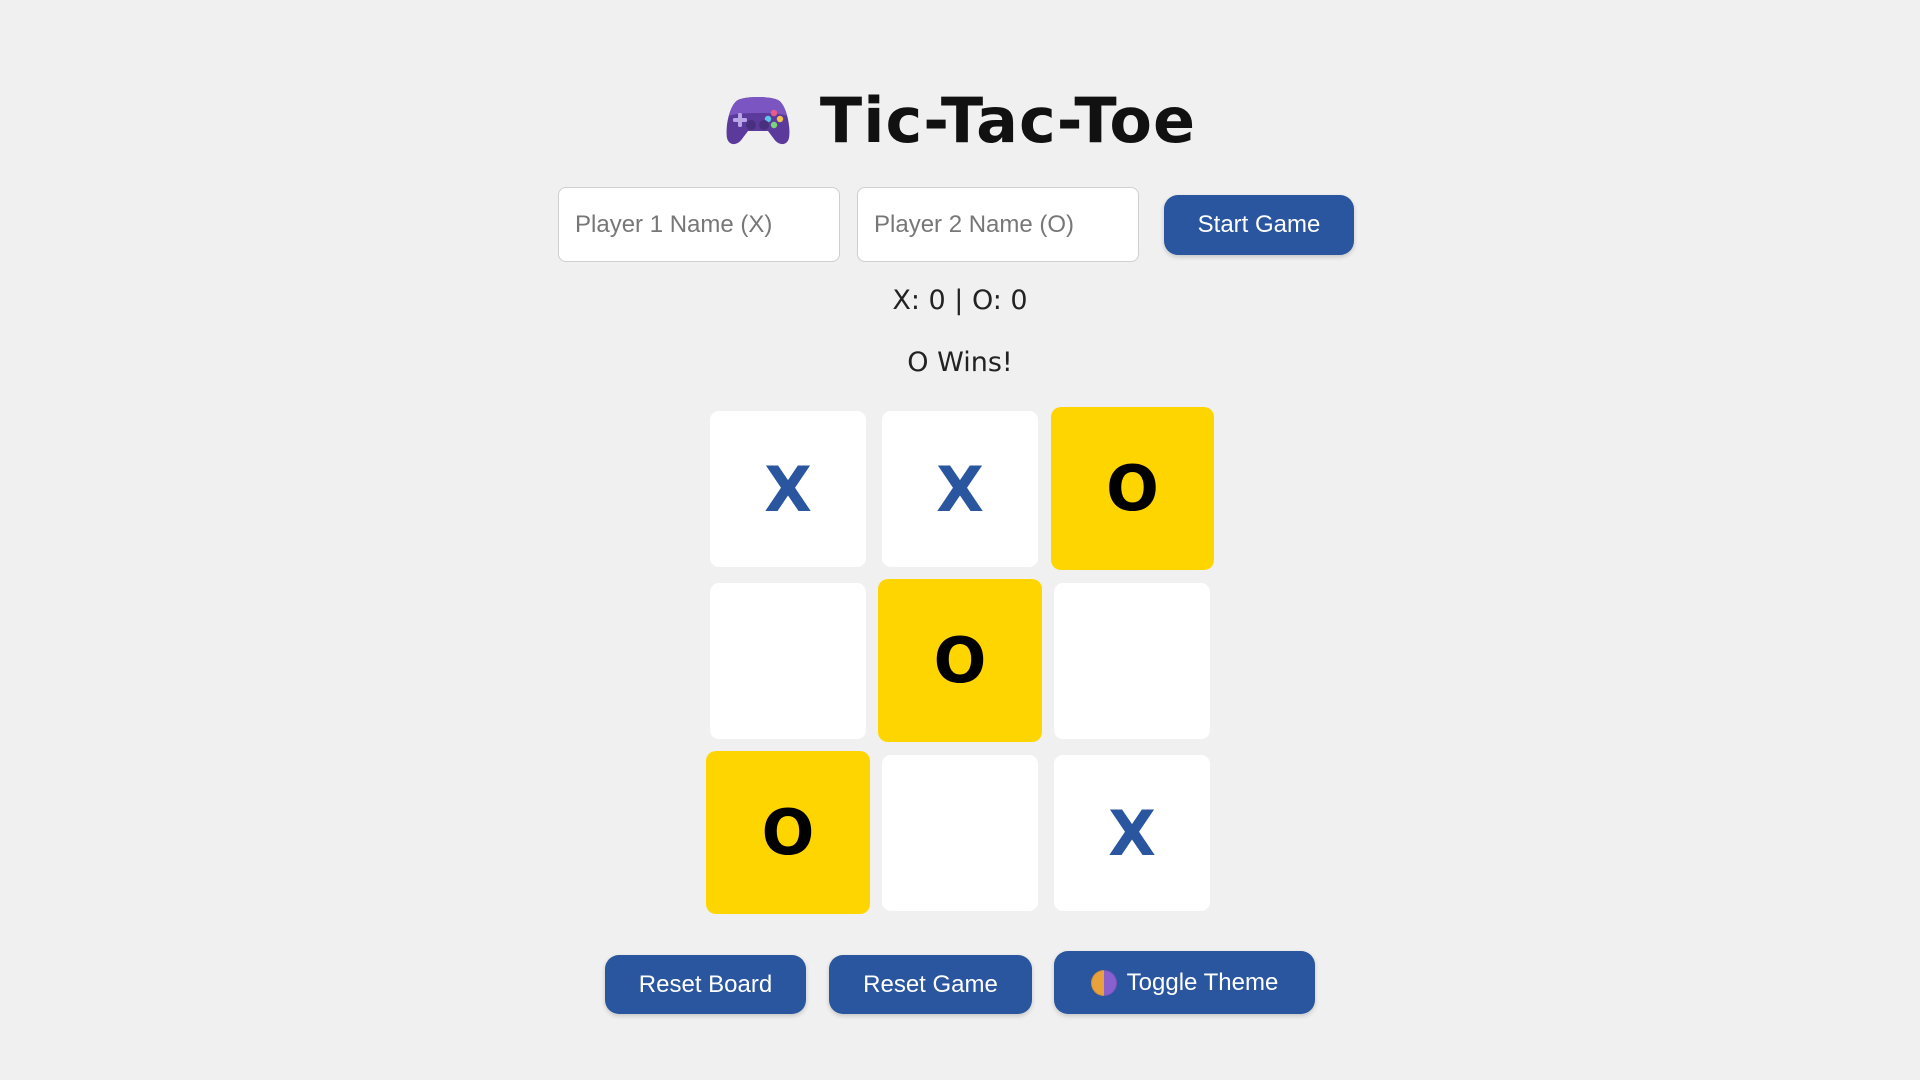  Describe the element at coordinates (758, 120) in the screenshot. I see `game-controller-icon` at that location.